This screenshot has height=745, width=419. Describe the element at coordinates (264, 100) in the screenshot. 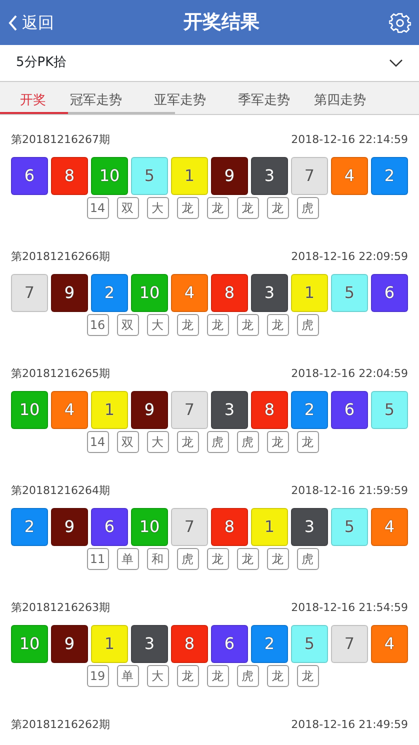

I see `tab: 季军走势` at that location.